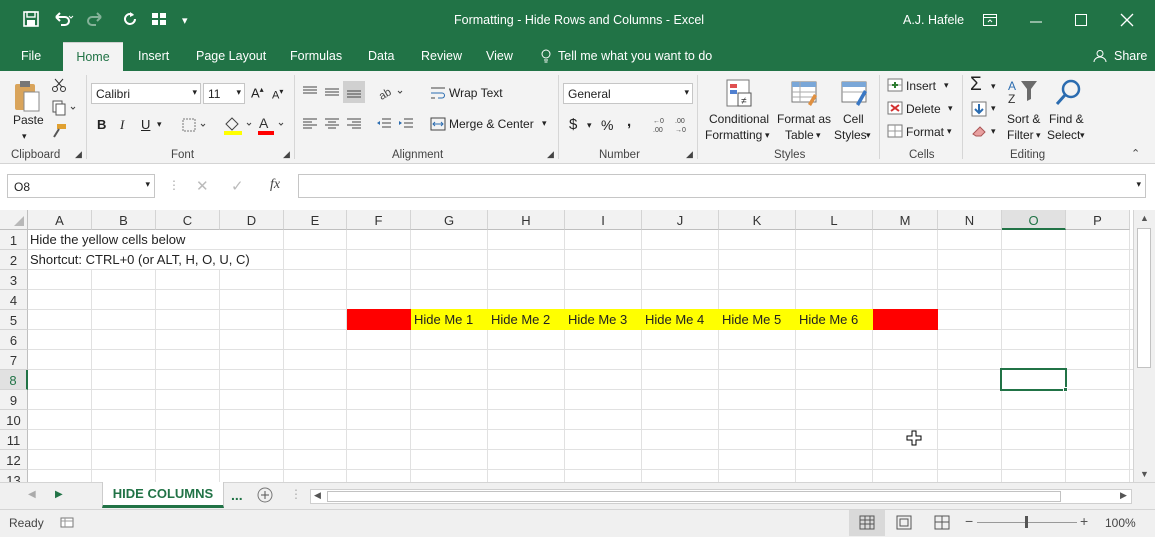 This screenshot has height=539, width=1155. What do you see at coordinates (59, 85) in the screenshot?
I see `cut-icon` at bounding box center [59, 85].